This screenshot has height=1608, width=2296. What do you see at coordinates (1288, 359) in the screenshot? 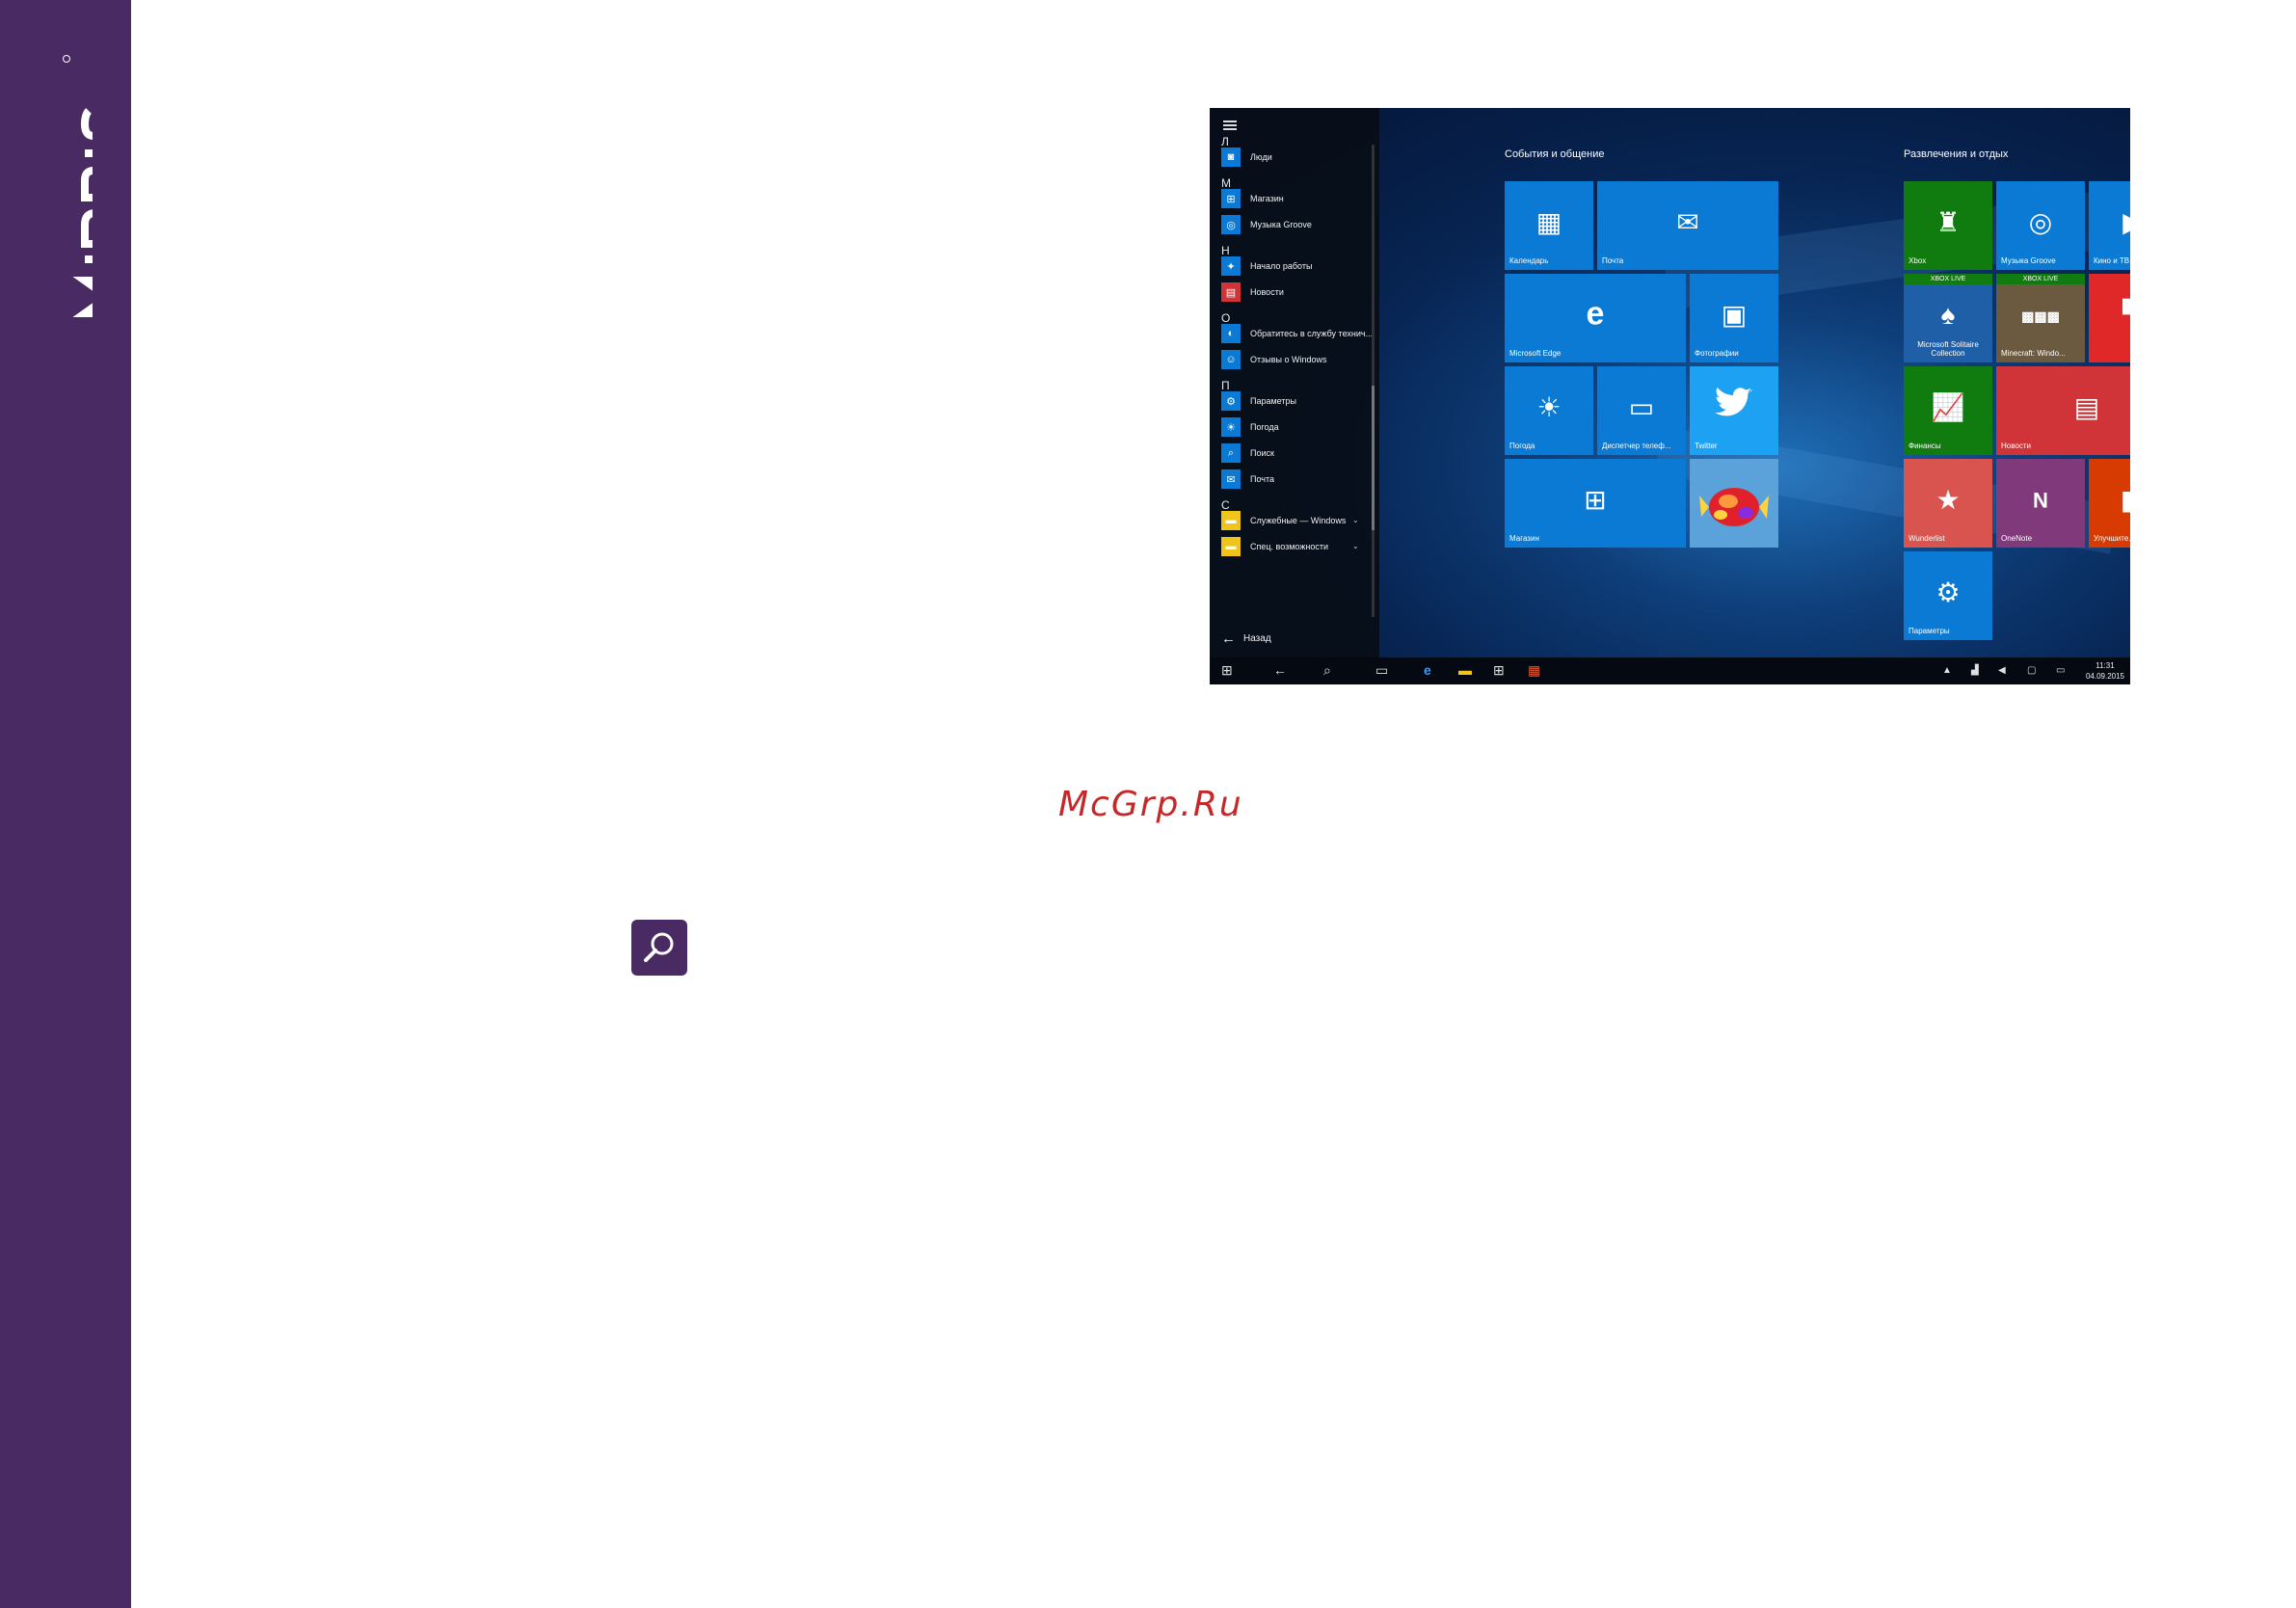
I see `app-list-item-label: Отзывы о Windows` at bounding box center [1288, 359].